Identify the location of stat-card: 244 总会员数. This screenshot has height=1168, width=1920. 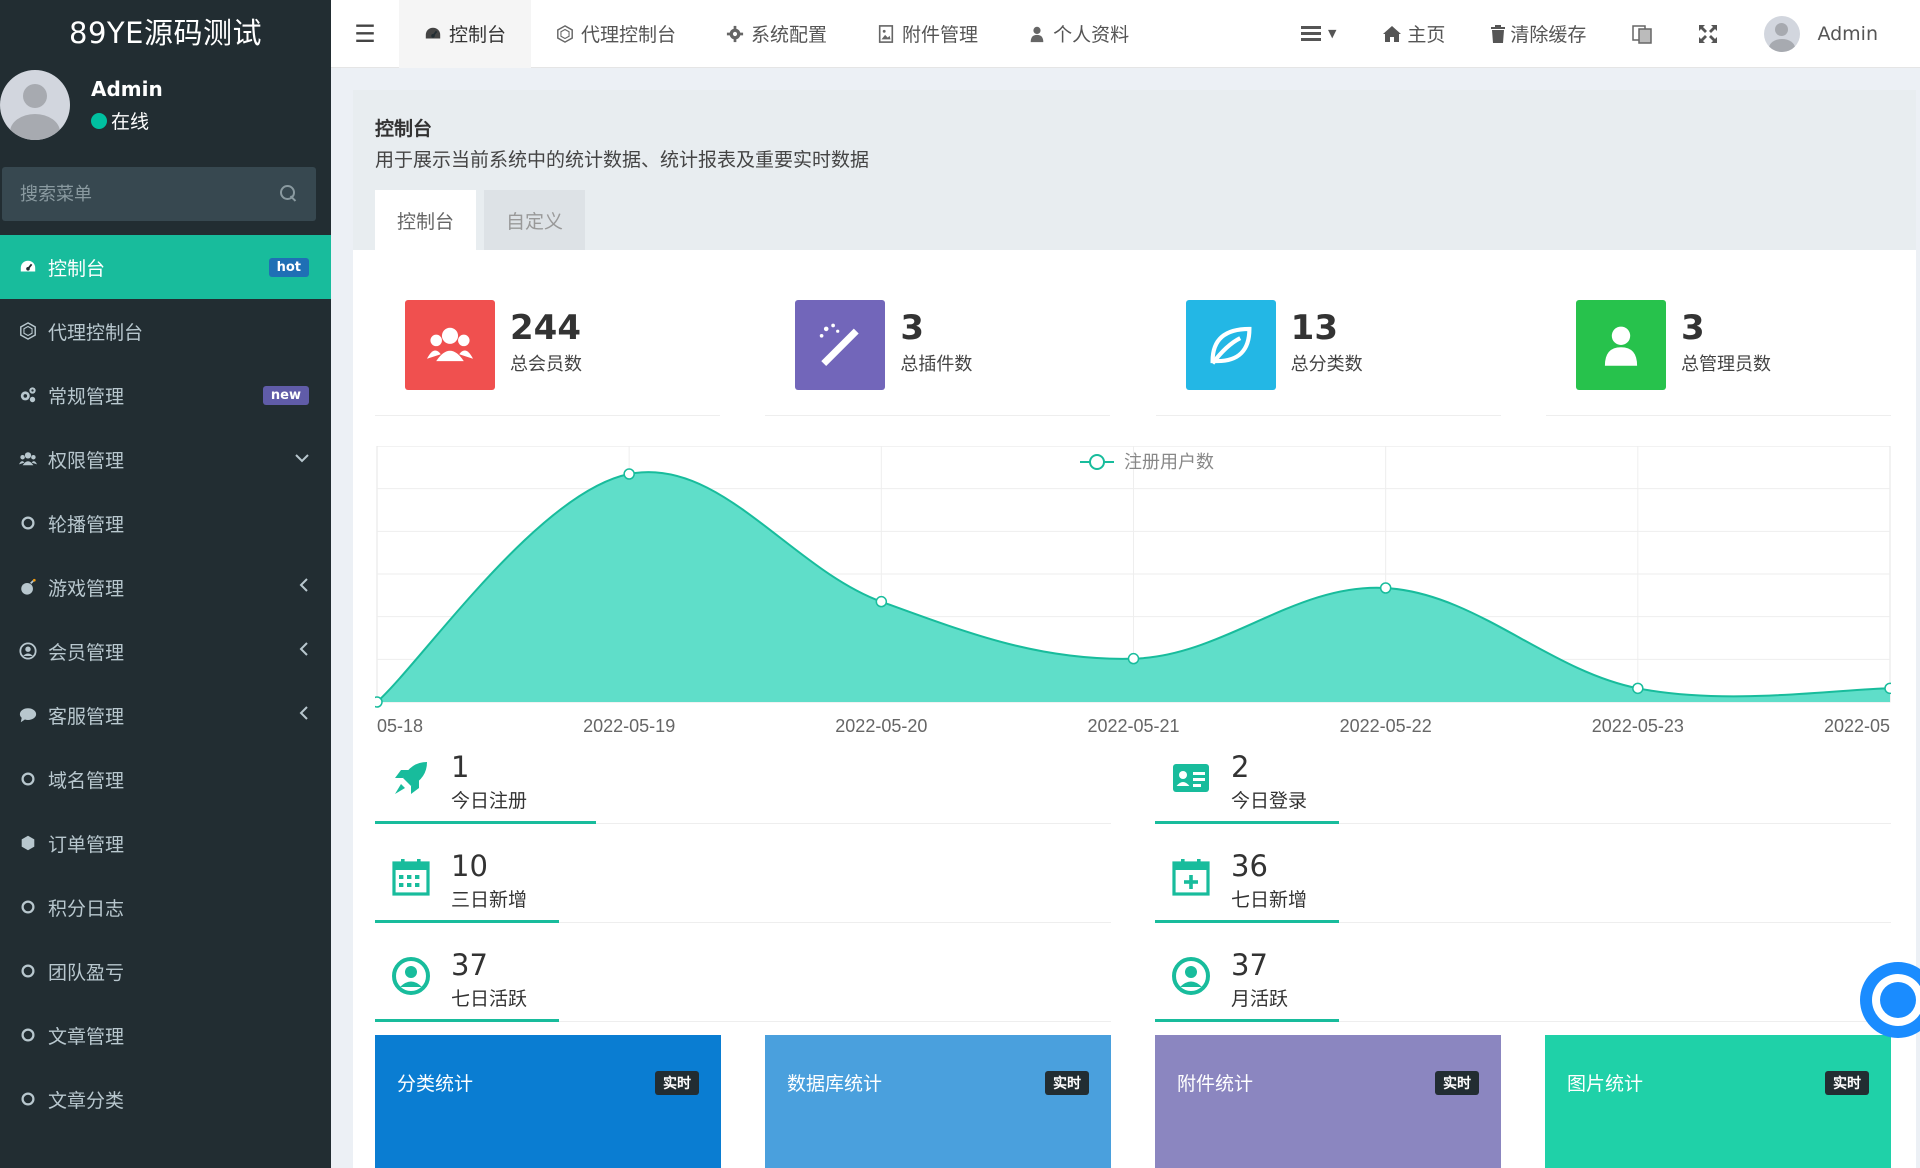
(547, 358).